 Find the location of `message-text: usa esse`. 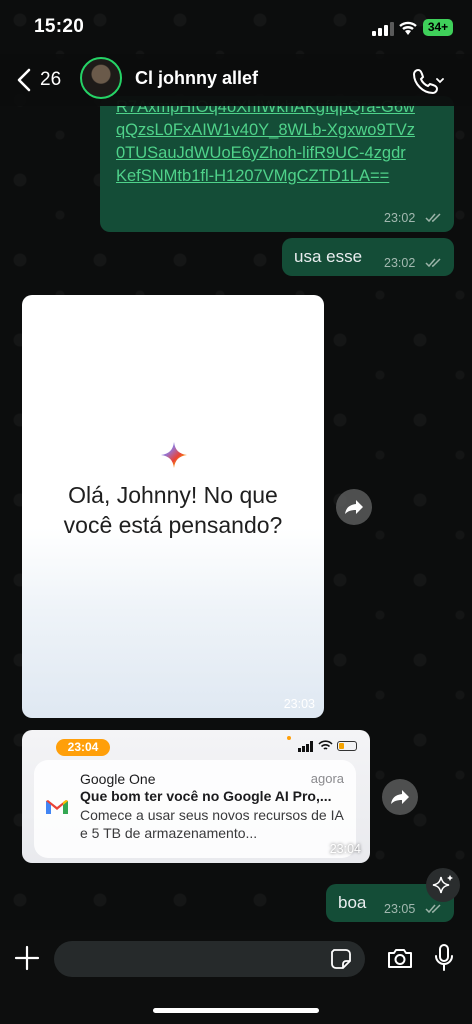

message-text: usa esse is located at coordinates (328, 256).